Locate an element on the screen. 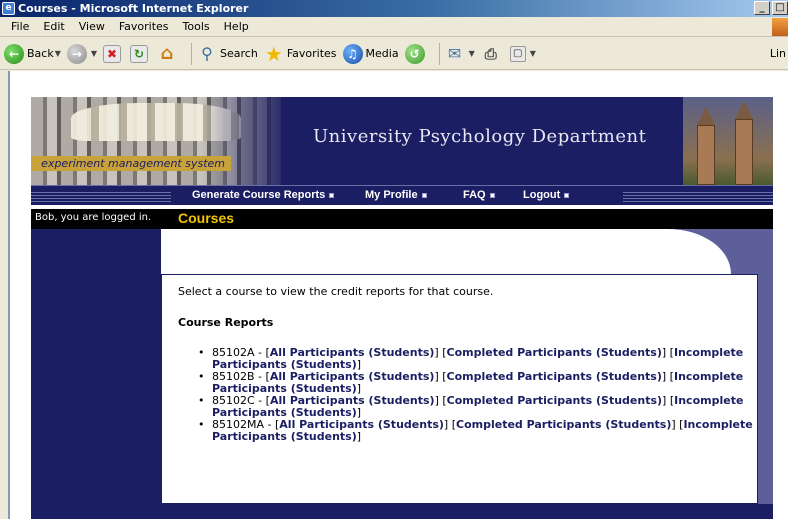 This screenshot has width=788, height=519. sidebar is located at coordinates (96, 374).